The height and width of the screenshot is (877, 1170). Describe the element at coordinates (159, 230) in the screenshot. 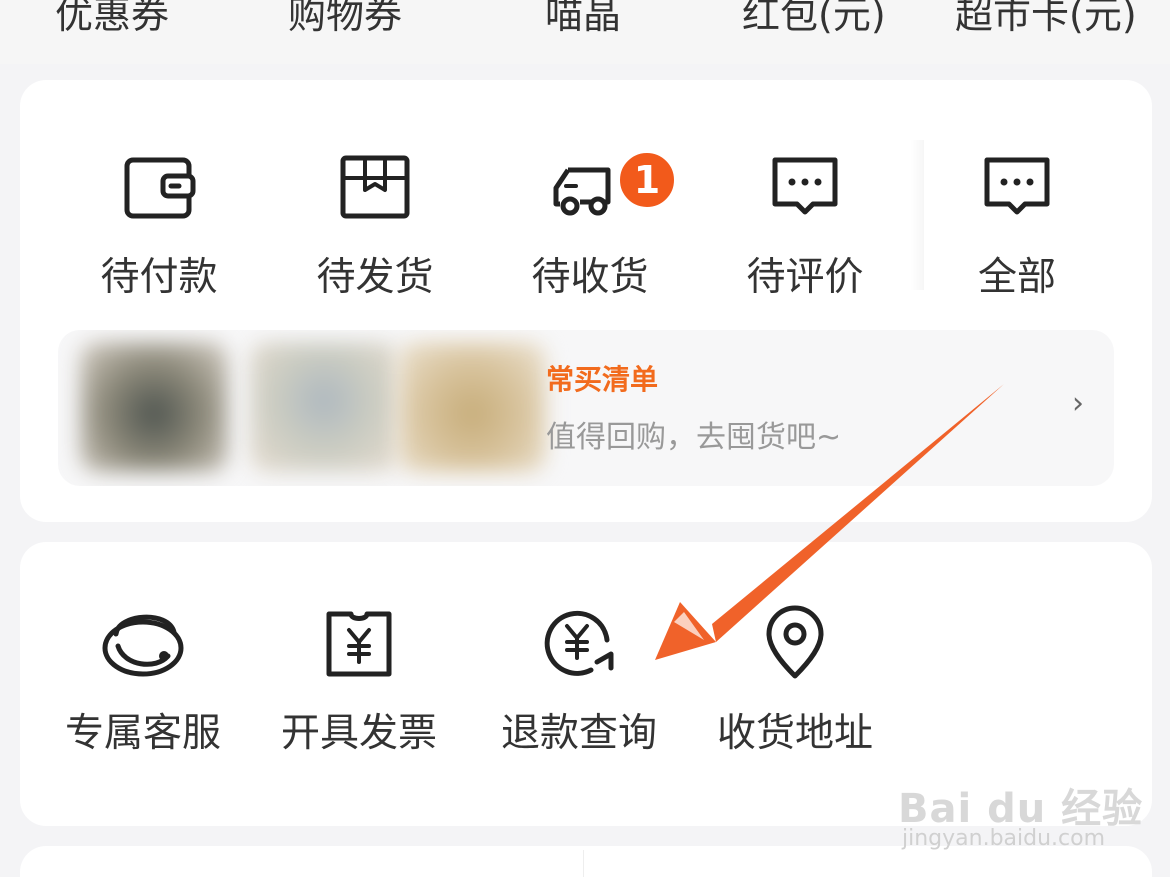

I see `order-pending-payment: 待付款` at that location.